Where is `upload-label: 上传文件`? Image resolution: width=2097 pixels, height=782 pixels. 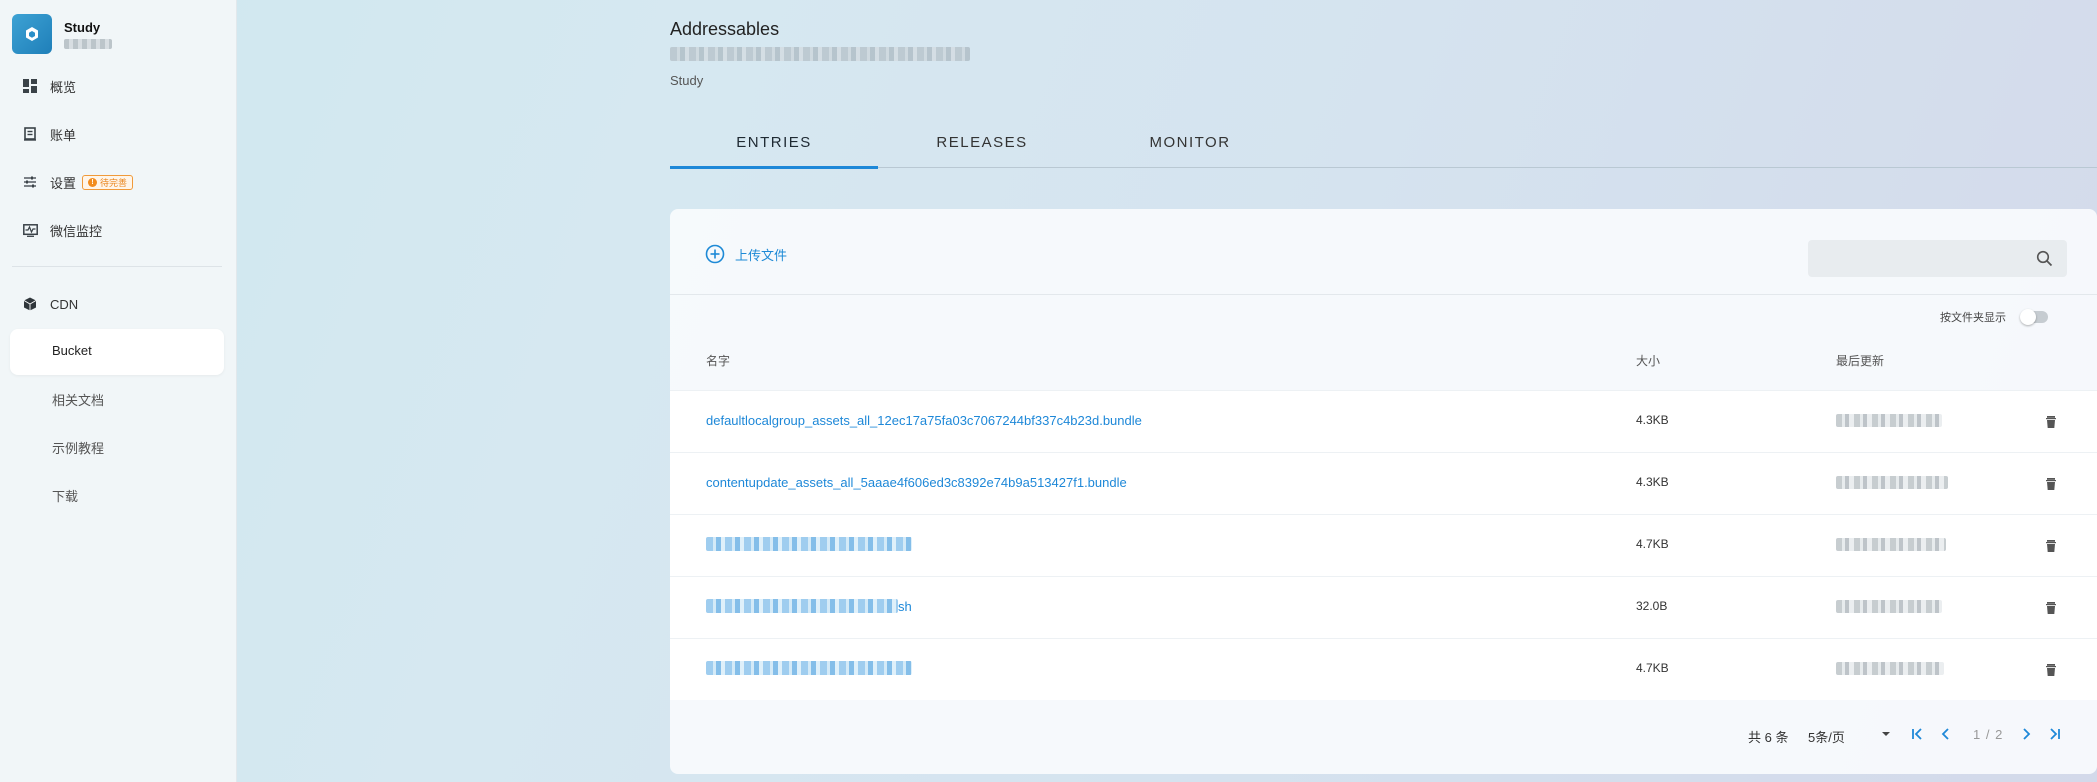
upload-label: 上传文件 is located at coordinates (761, 255).